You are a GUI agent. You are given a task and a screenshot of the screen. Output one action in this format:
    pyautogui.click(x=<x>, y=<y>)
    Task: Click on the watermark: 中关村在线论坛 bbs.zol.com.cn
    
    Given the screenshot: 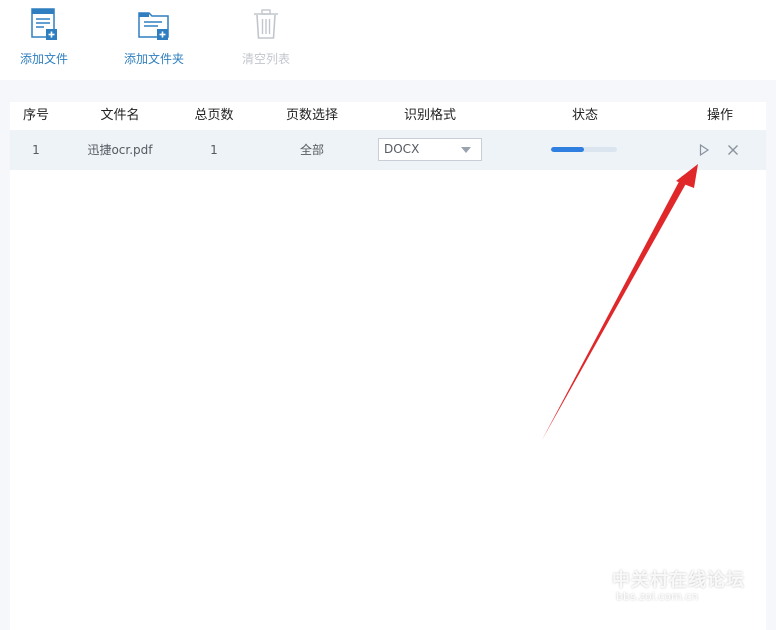 What is the action you would take?
    pyautogui.click(x=666, y=586)
    